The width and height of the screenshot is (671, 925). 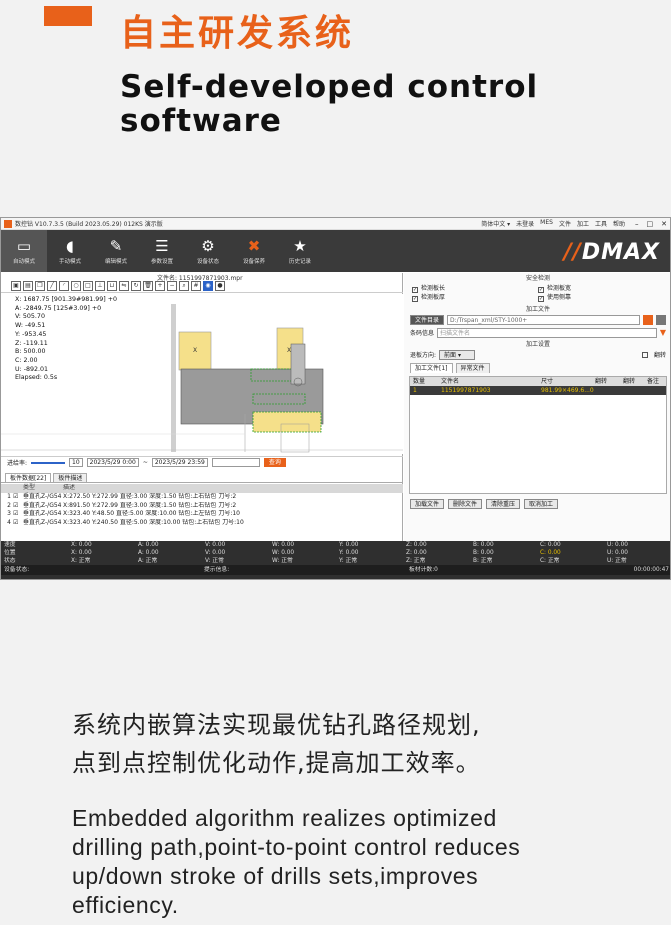 I want to click on file-dir-row: 文件目录 D:/Trspan_xml/STY-1000+, so click(x=537, y=319).